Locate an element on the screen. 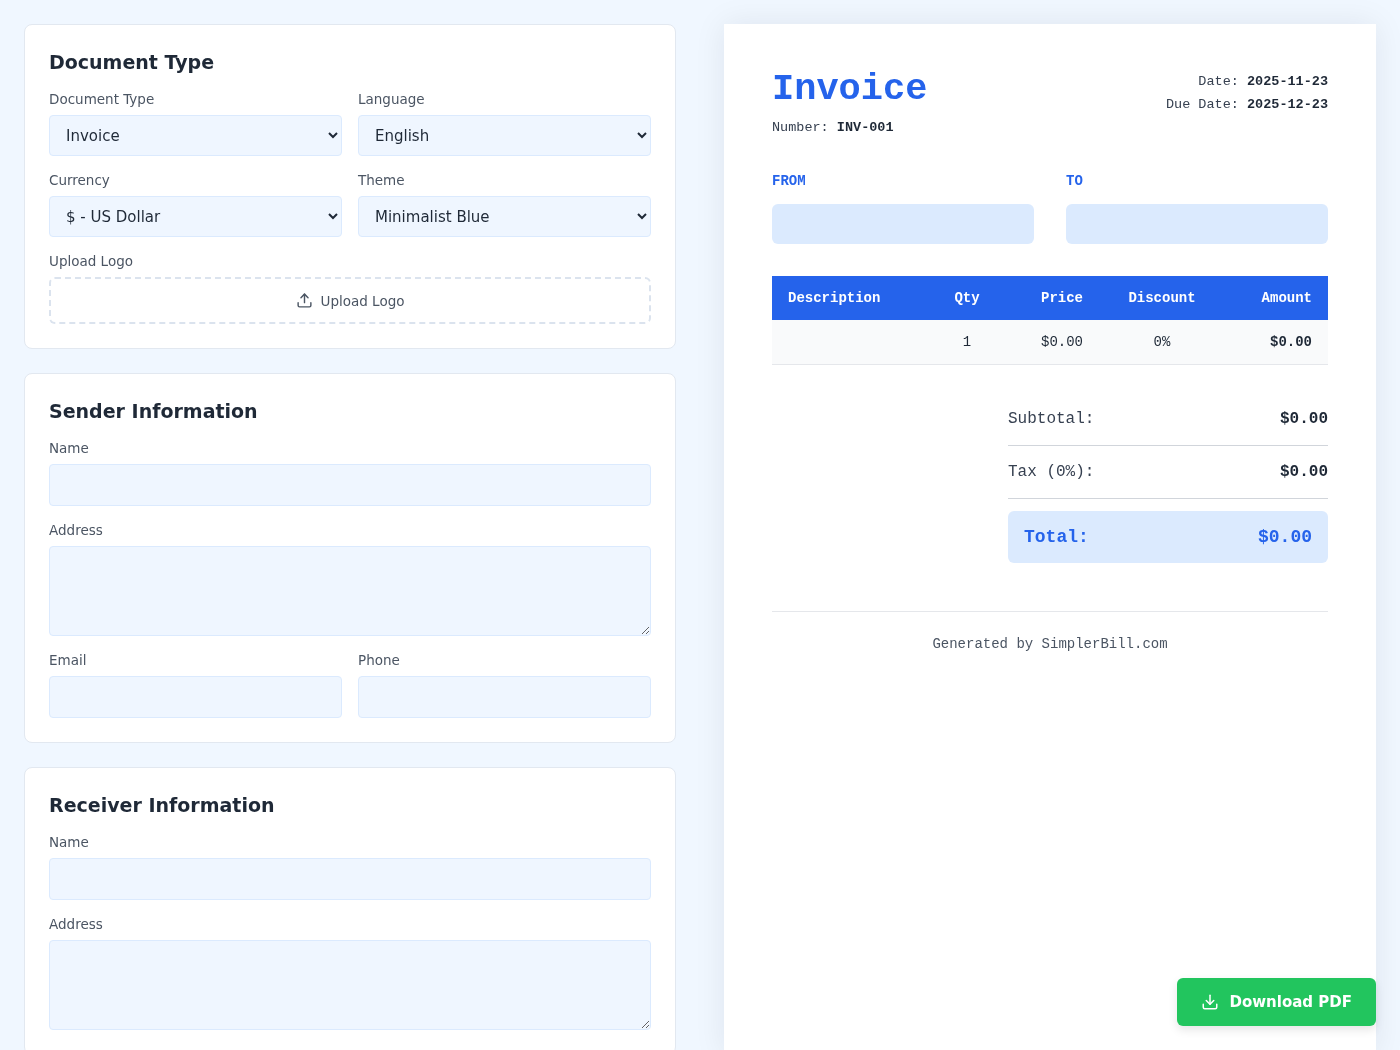  section-title: Document Type is located at coordinates (132, 62).